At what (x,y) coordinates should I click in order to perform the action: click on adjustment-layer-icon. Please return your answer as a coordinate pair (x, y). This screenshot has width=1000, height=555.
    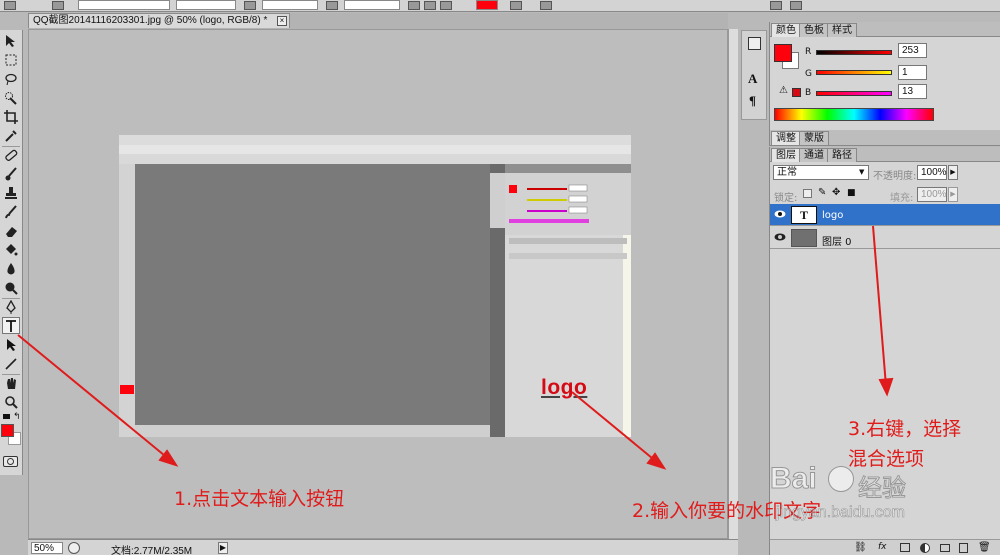
    Looking at the image, I should click on (925, 548).